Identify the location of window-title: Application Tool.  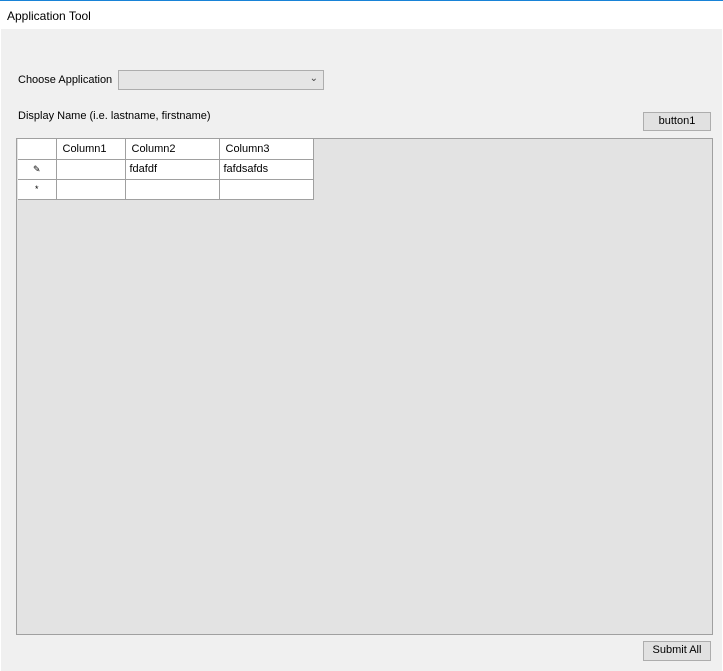
(49, 16).